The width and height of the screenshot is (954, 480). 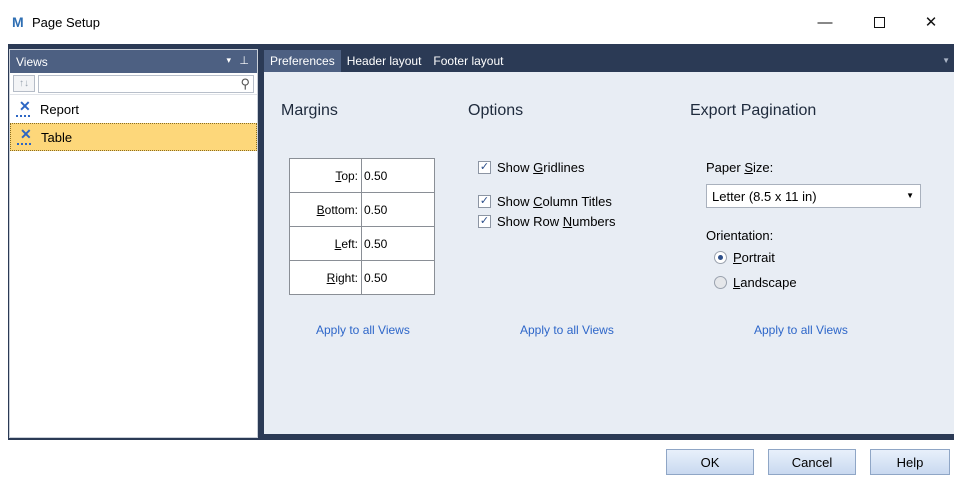 I want to click on tab-header-layout: Header layout, so click(x=384, y=61).